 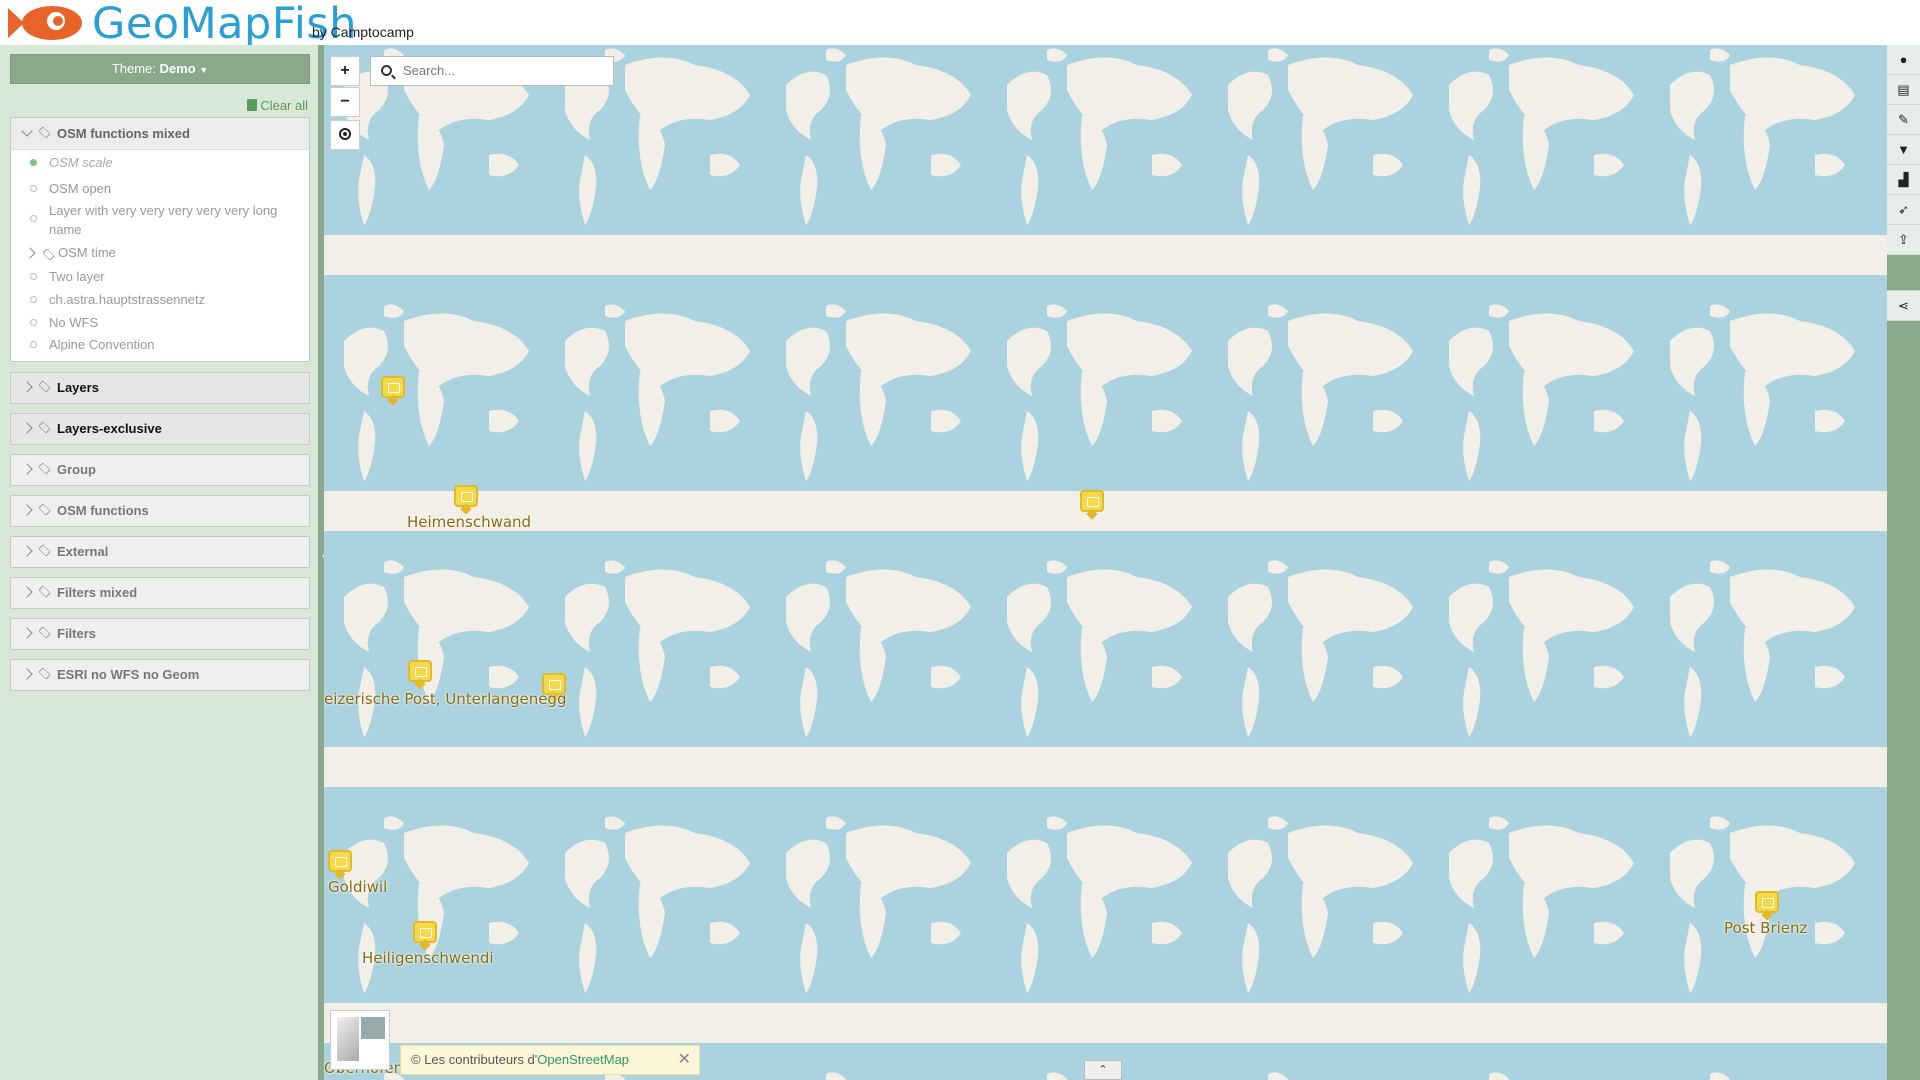 What do you see at coordinates (133, 68) in the screenshot?
I see `theme-prefix: Theme:` at bounding box center [133, 68].